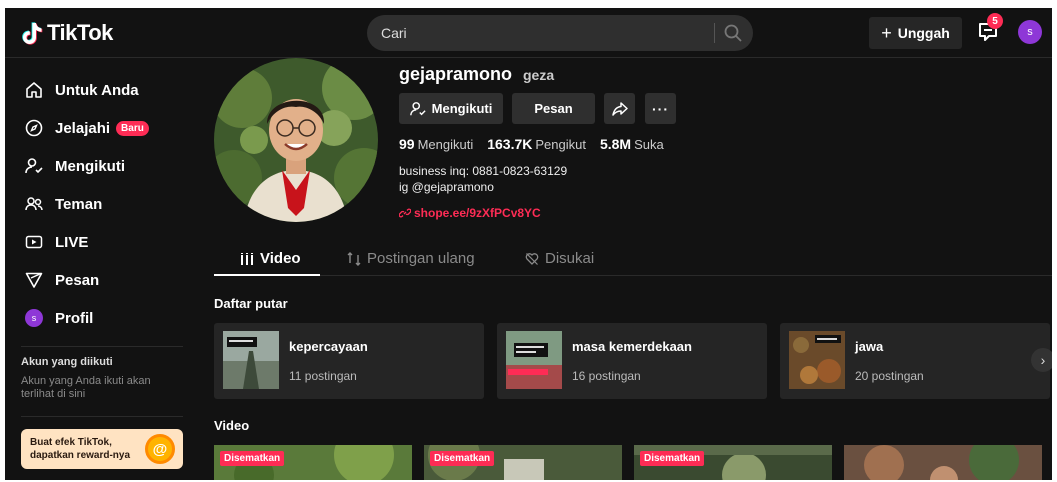 The width and height of the screenshot is (1057, 482). What do you see at coordinates (1030, 32) in the screenshot?
I see `account-avatar: s` at bounding box center [1030, 32].